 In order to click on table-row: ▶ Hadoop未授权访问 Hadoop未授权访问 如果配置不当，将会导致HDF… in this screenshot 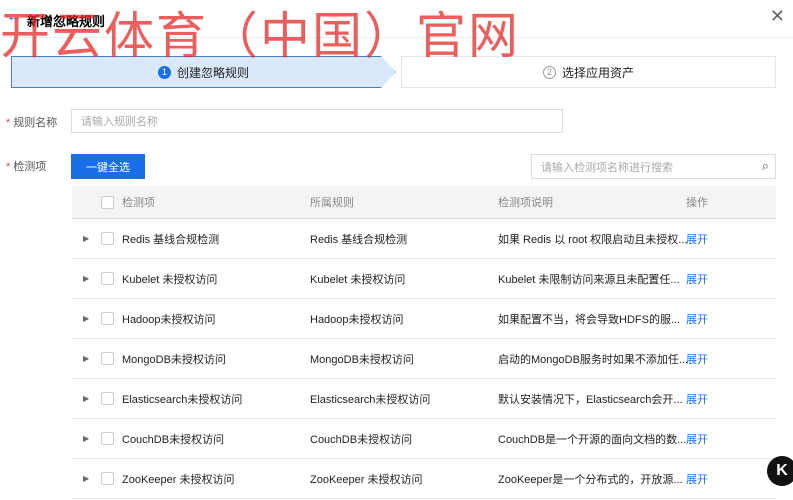, I will do `click(424, 319)`.